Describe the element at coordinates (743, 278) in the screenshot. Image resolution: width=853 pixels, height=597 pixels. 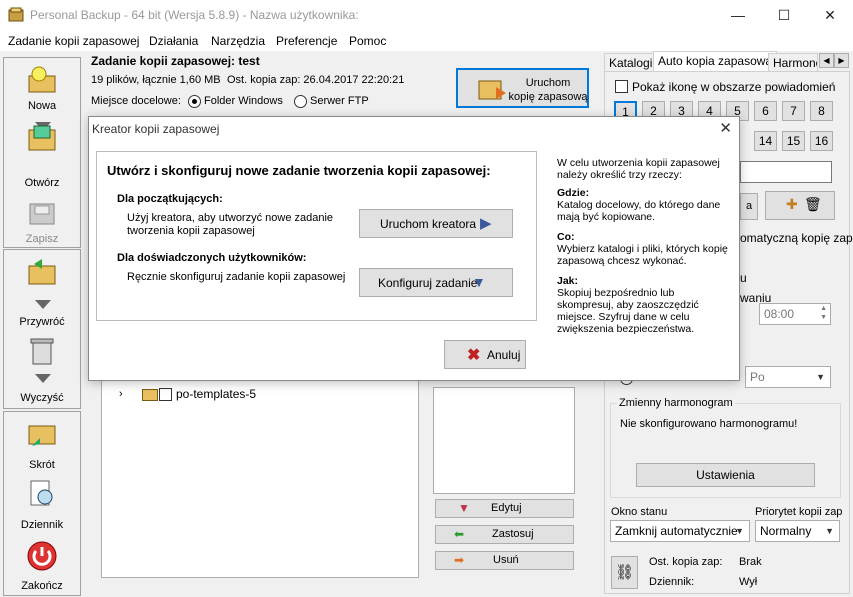
I see `partial-u-label: u` at that location.